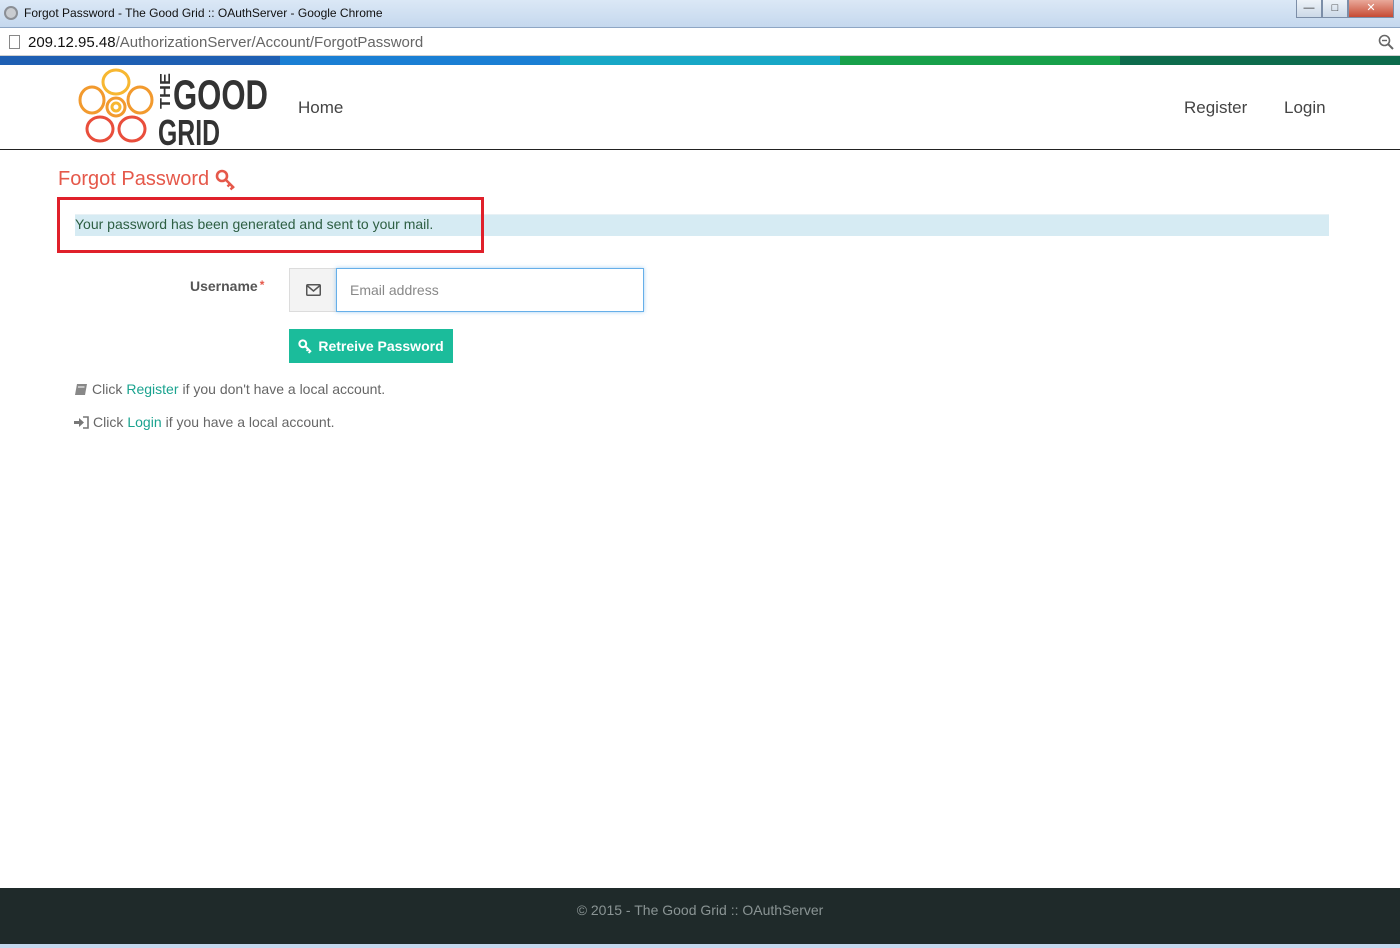 The height and width of the screenshot is (948, 1400). I want to click on the-good-grid-logo: GOOD GRID THE, so click(175, 107).